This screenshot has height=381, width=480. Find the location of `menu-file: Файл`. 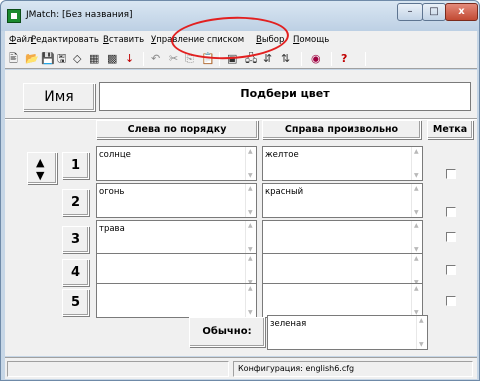

menu-file: Файл is located at coordinates (21, 40).